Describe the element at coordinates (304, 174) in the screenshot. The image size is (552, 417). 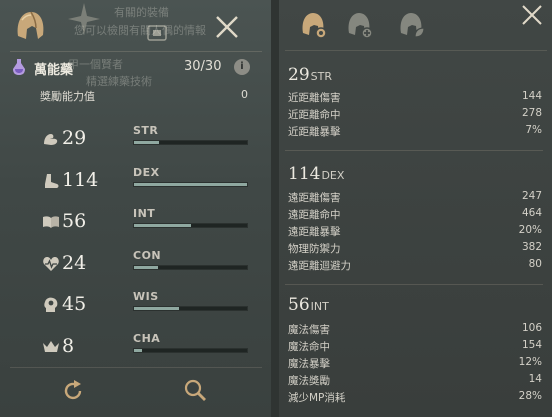
I see `section-value: 114` at that location.